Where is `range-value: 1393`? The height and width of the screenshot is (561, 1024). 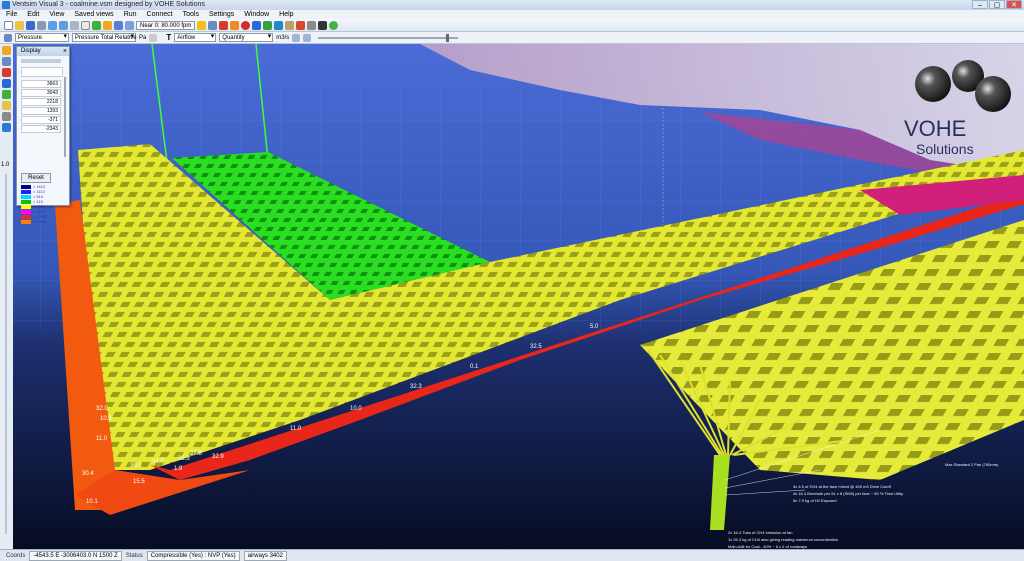 range-value: 1393 is located at coordinates (41, 111).